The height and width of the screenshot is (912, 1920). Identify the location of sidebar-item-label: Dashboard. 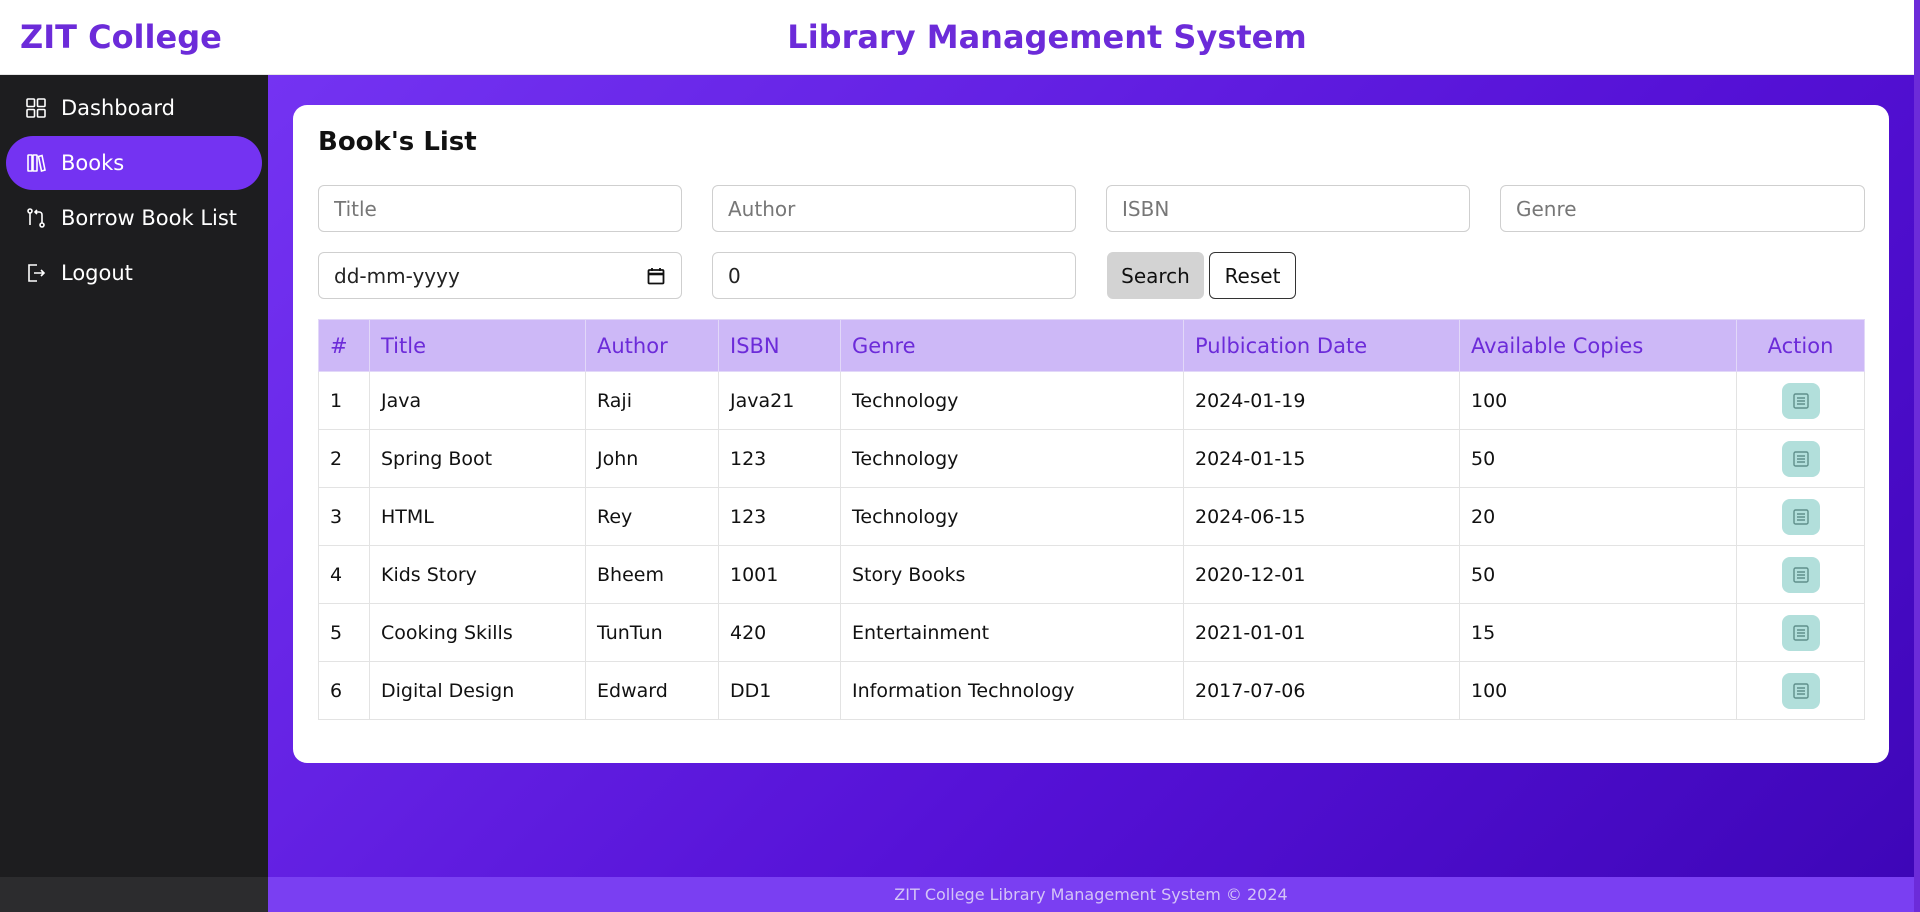
(118, 108).